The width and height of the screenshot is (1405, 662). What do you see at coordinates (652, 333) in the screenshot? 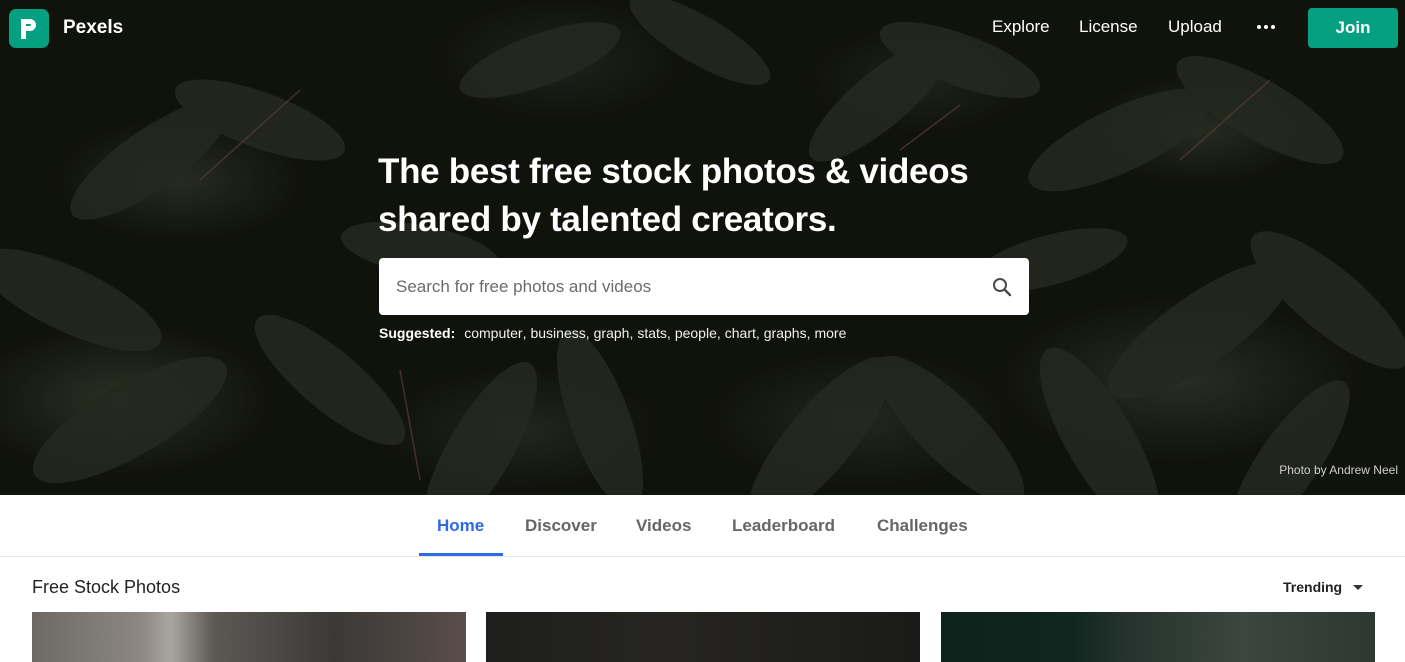
I see `suggestion-stats: stats` at bounding box center [652, 333].